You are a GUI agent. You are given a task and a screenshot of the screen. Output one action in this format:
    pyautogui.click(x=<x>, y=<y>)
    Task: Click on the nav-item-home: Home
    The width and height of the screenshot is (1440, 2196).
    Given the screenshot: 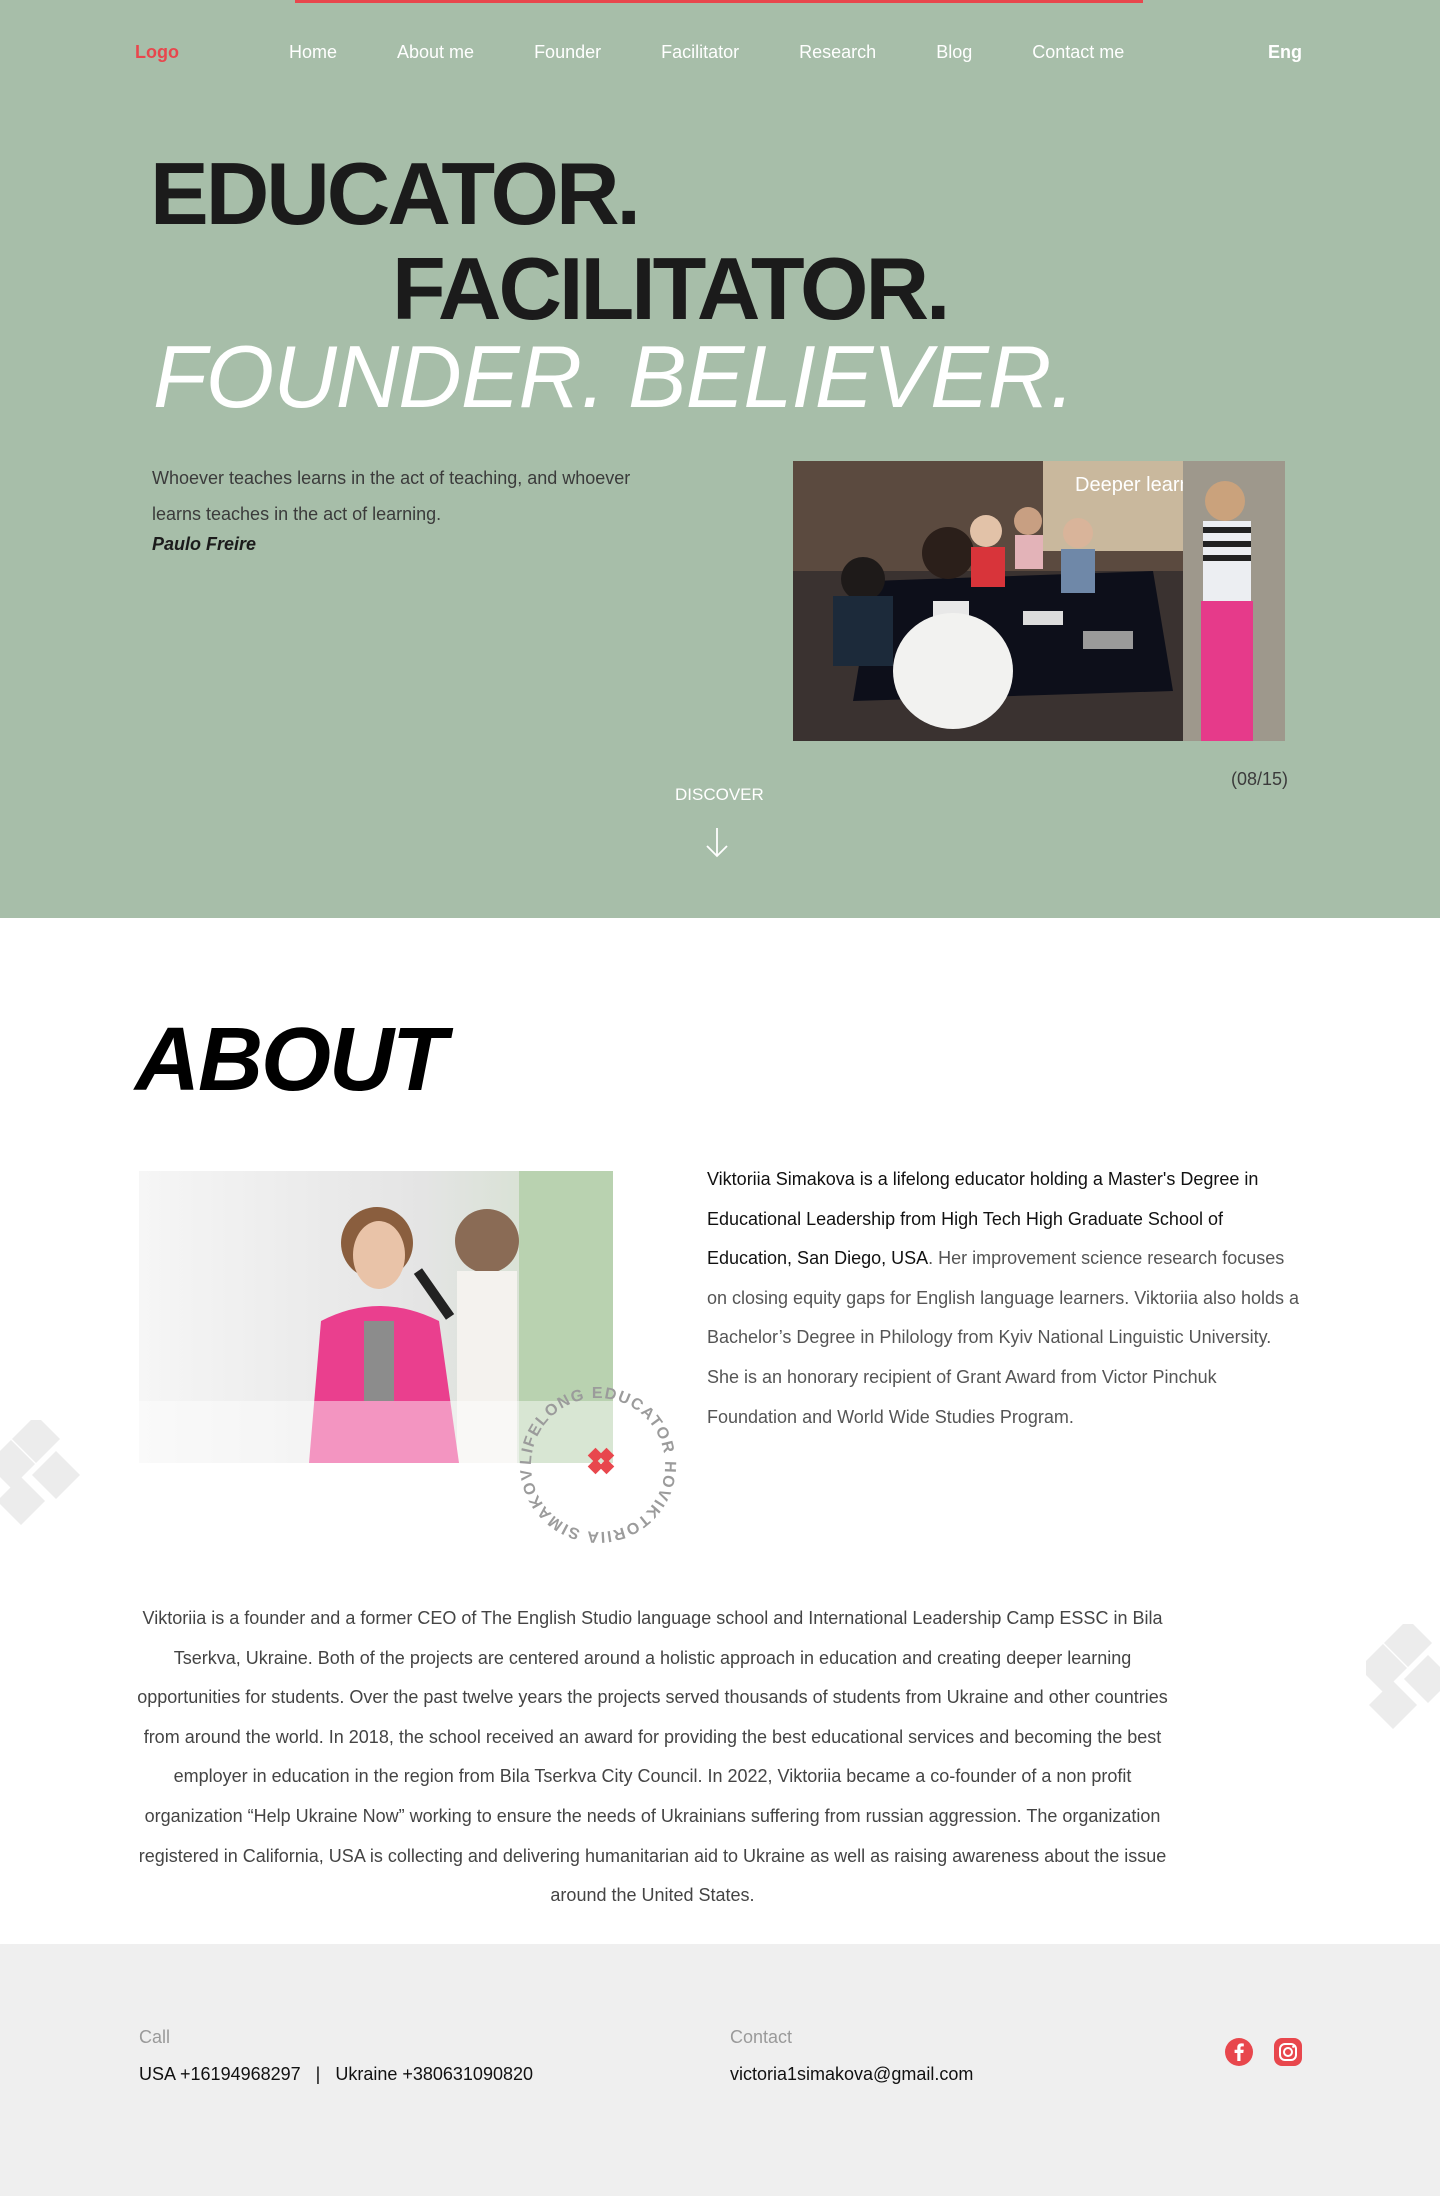 What is the action you would take?
    pyautogui.click(x=313, y=52)
    